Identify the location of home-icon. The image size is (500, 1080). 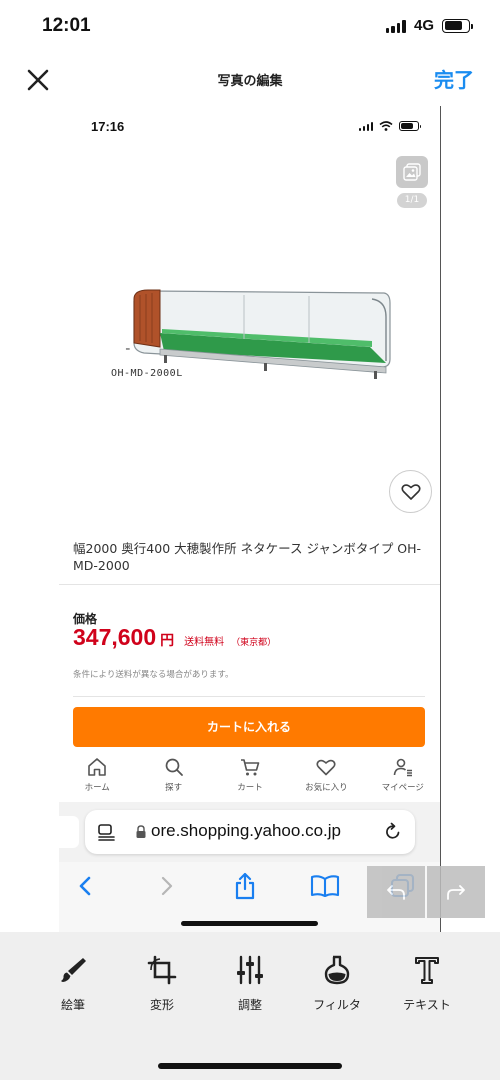
(97, 767).